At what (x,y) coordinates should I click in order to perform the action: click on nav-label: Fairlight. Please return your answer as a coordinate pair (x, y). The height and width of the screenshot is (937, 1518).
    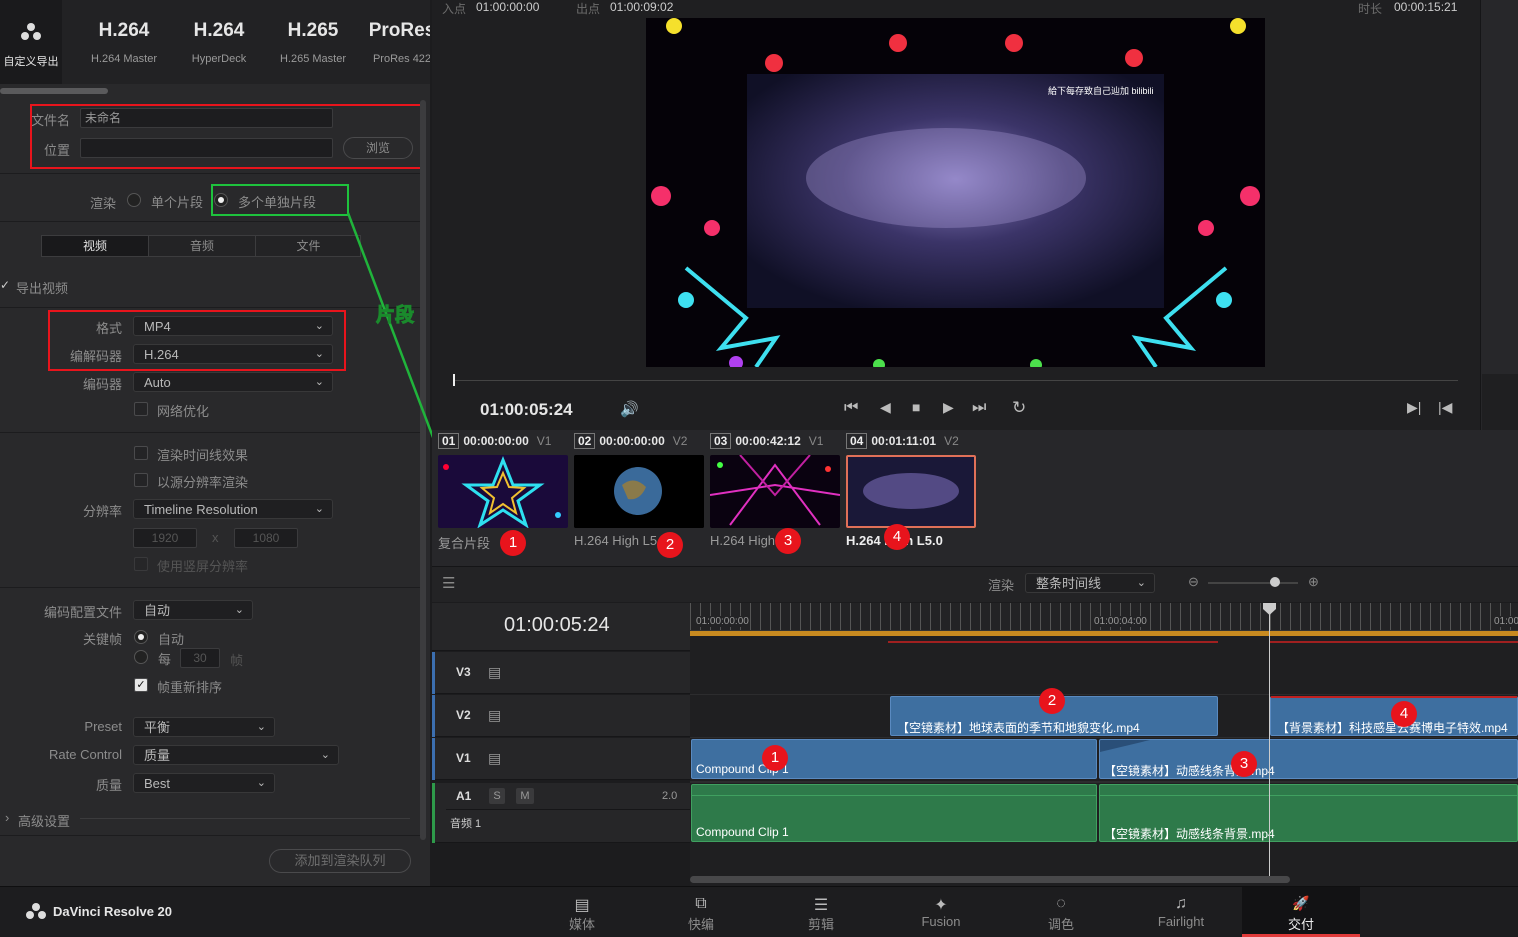
    Looking at the image, I should click on (1181, 921).